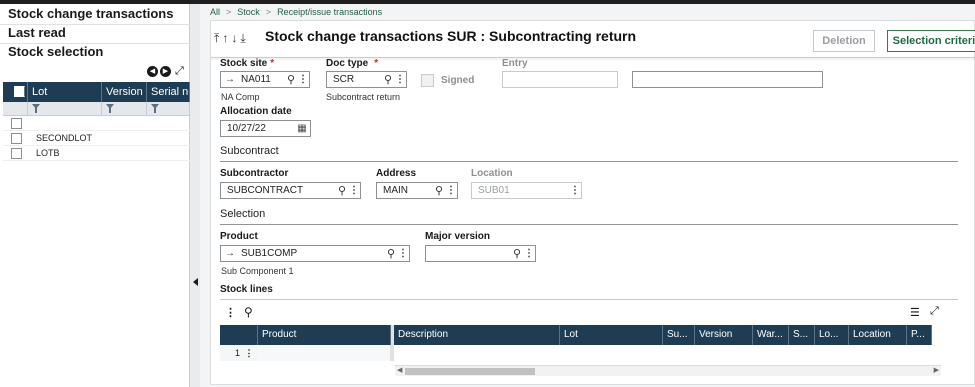  I want to click on scroll-right-icon: ▶, so click(936, 370).